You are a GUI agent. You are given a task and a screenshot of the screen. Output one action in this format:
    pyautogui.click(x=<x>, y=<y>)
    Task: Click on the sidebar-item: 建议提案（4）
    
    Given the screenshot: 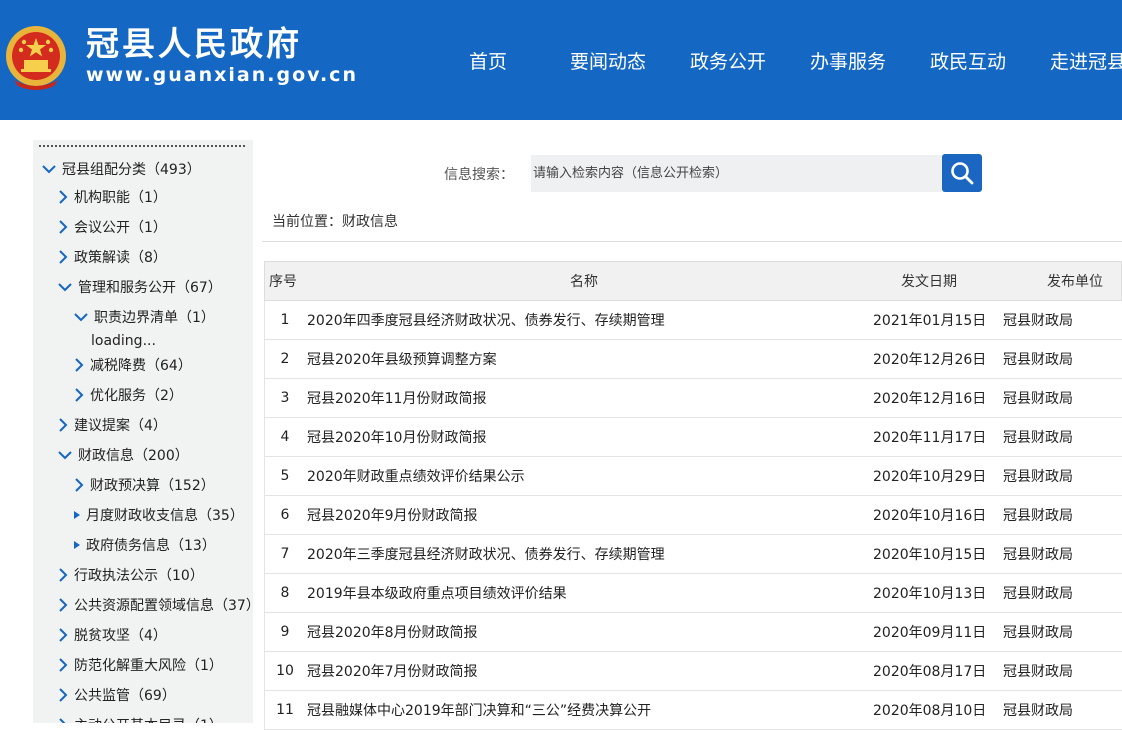 What is the action you would take?
    pyautogui.click(x=112, y=425)
    